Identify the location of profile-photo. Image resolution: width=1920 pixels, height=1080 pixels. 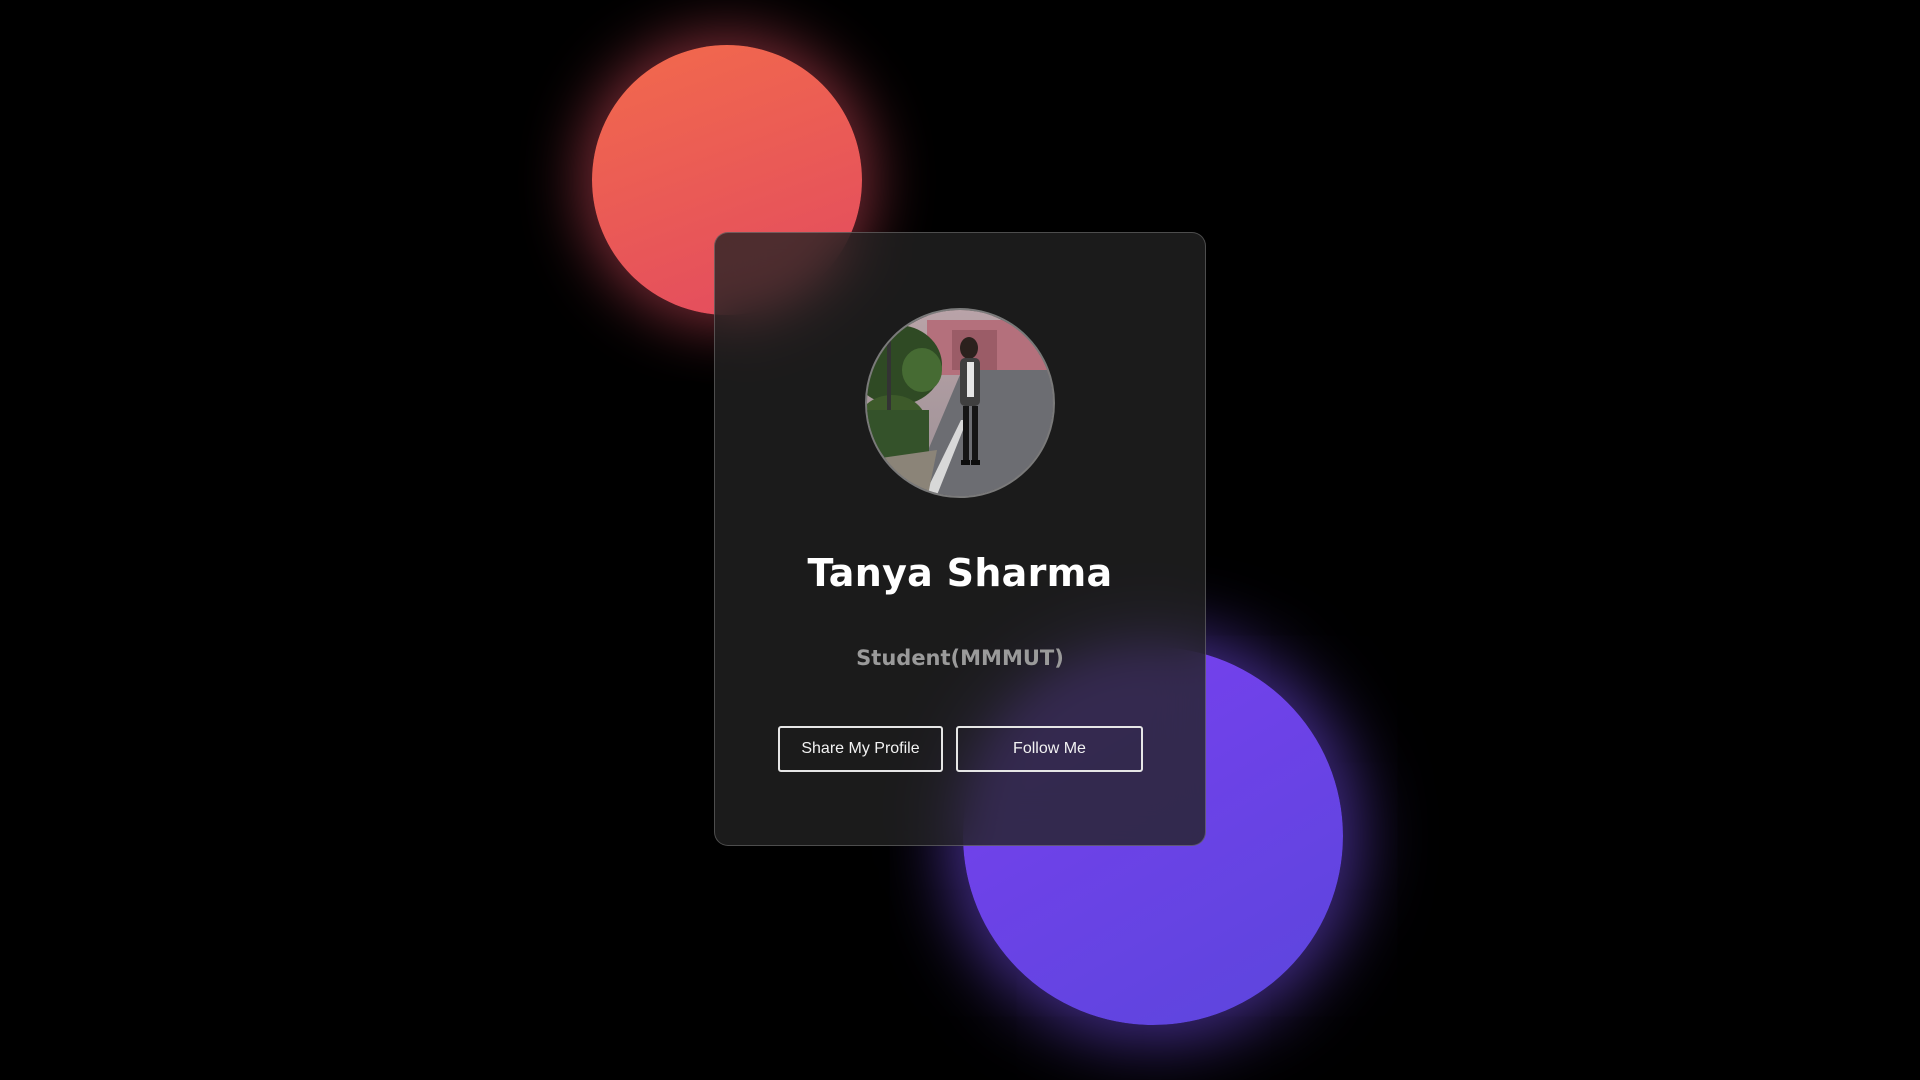
(960, 403).